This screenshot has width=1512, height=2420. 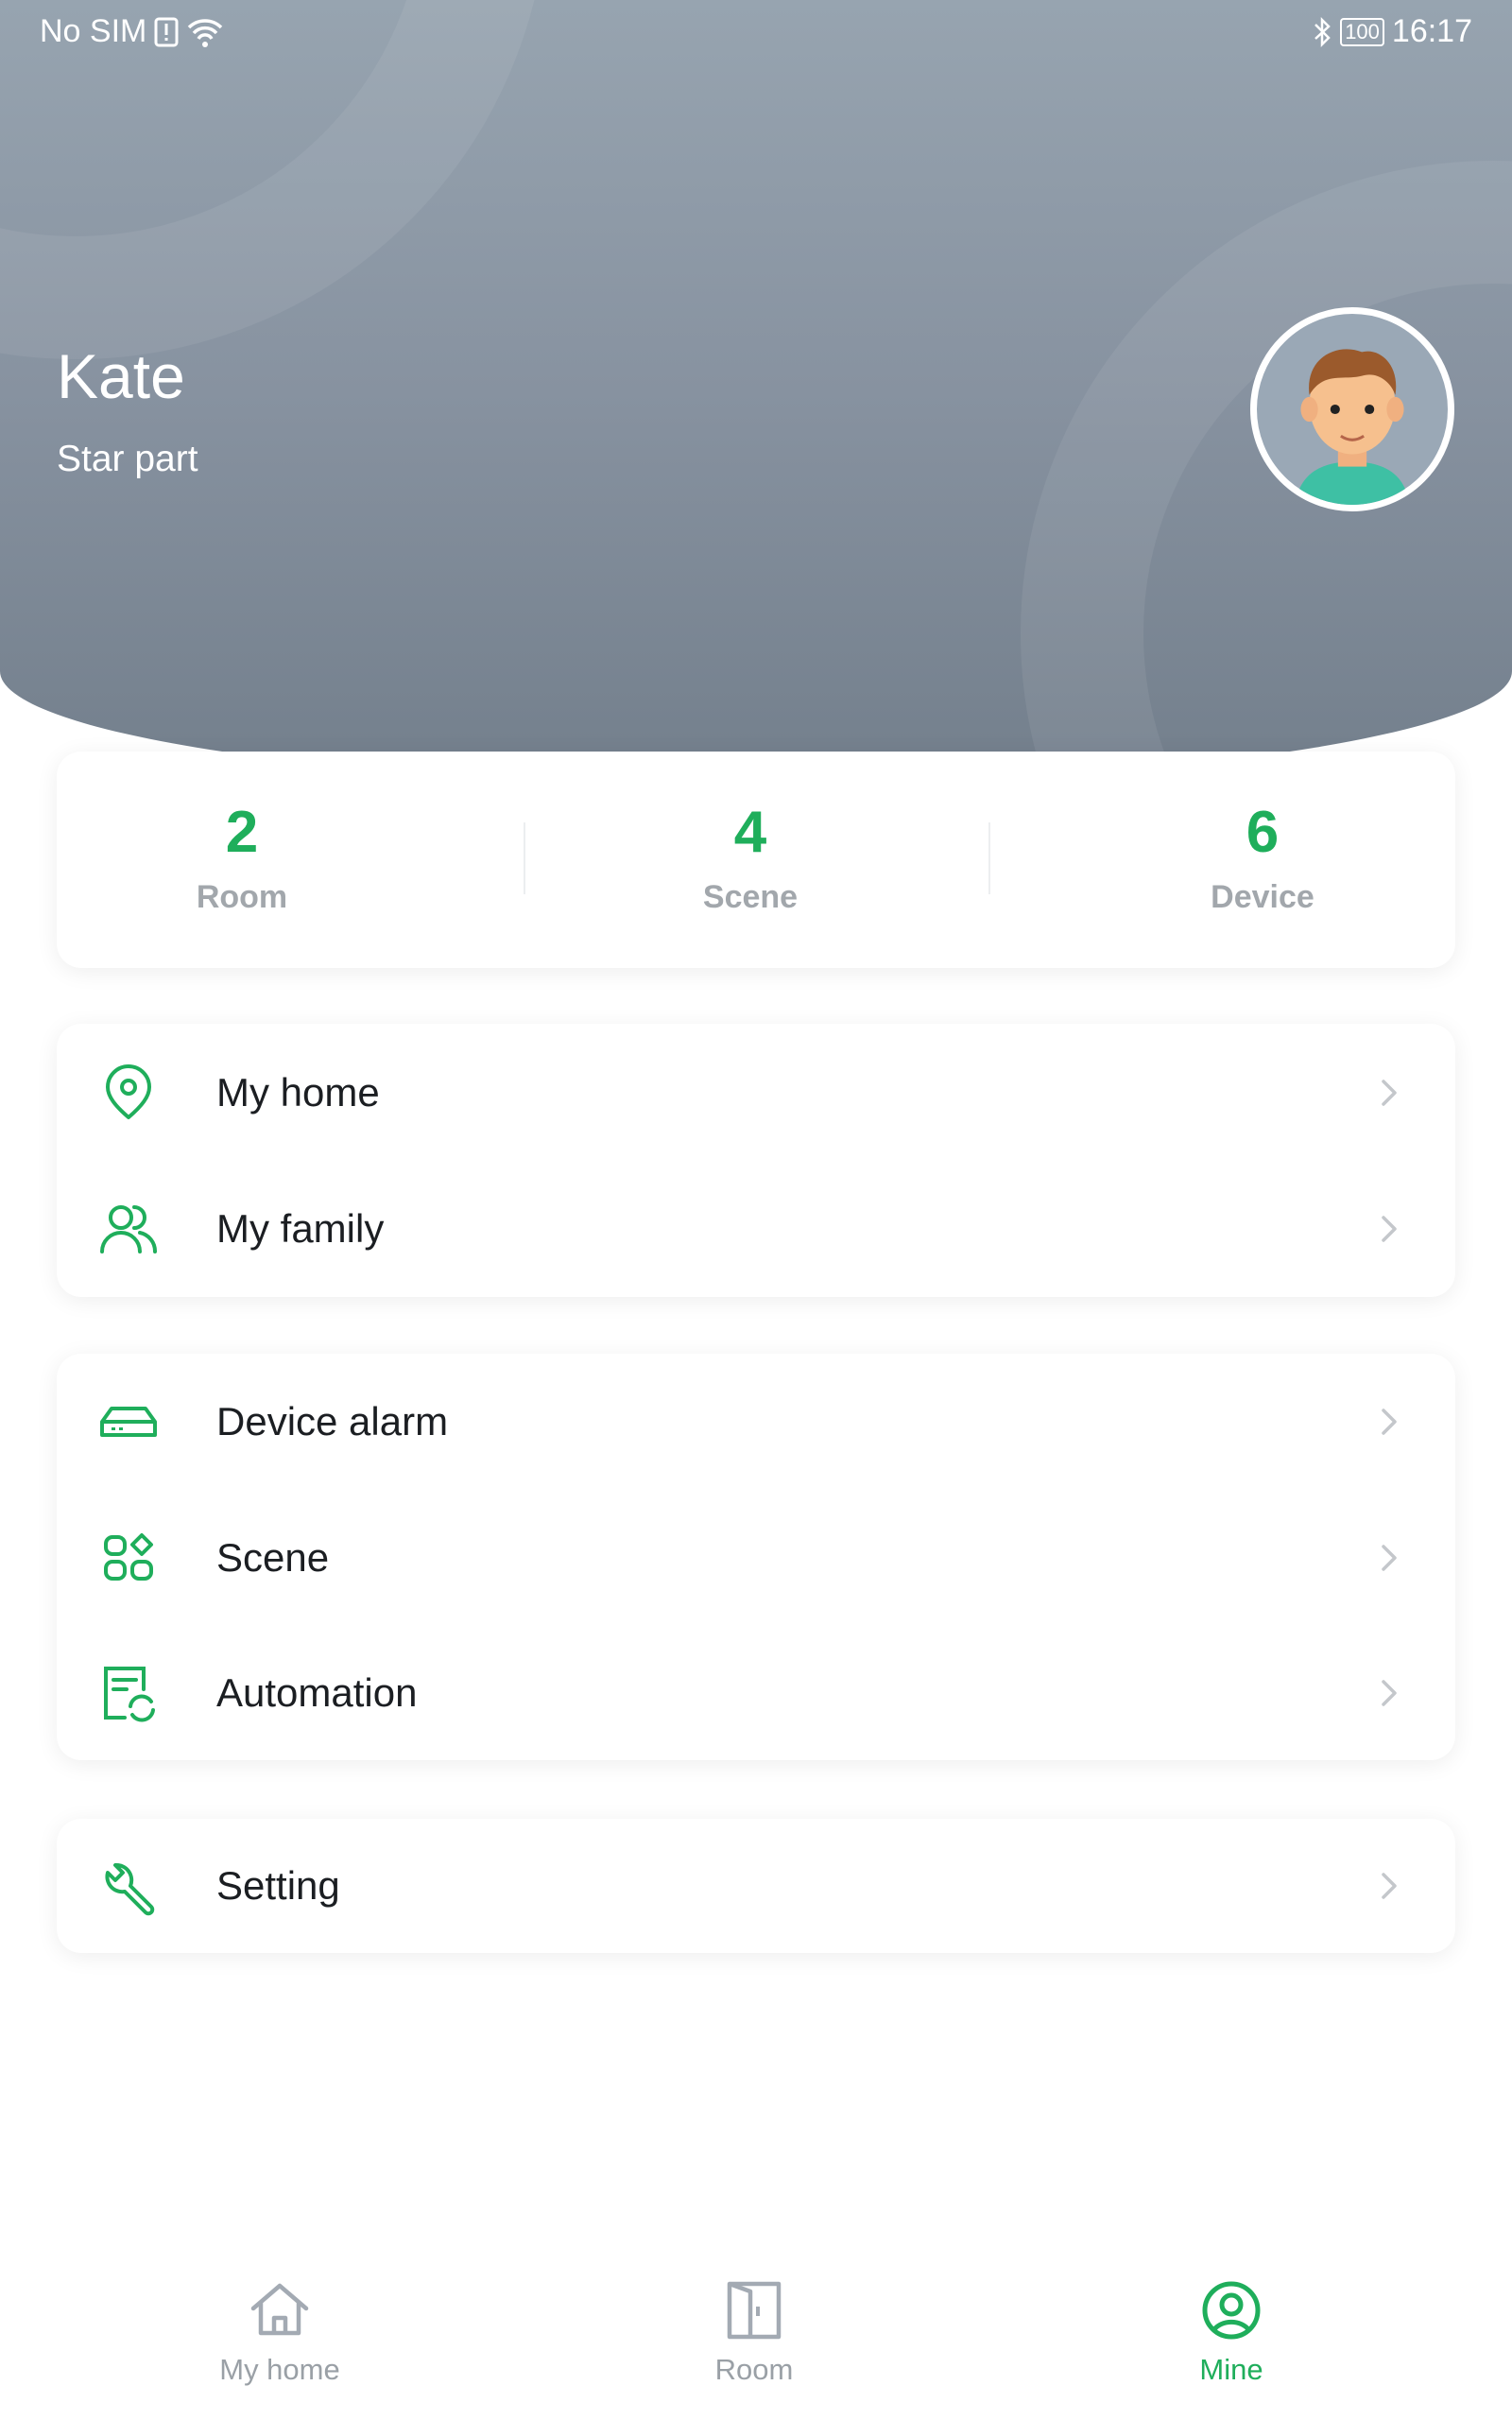 I want to click on nav-room: Room, so click(x=754, y=2332).